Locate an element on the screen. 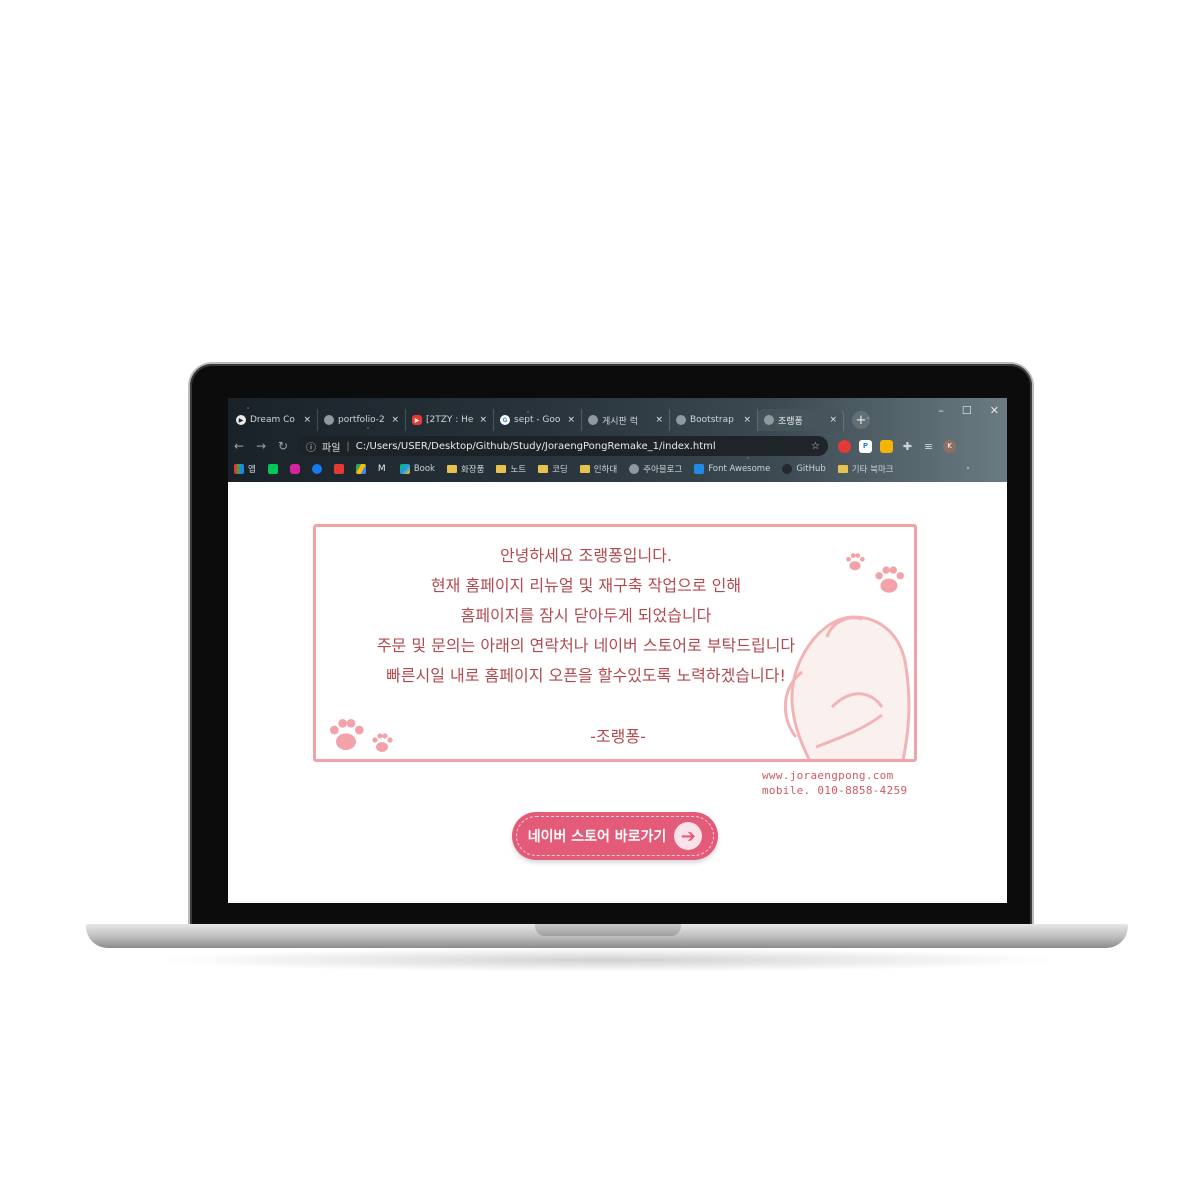  puzzle-icon: ✚ is located at coordinates (907, 446).